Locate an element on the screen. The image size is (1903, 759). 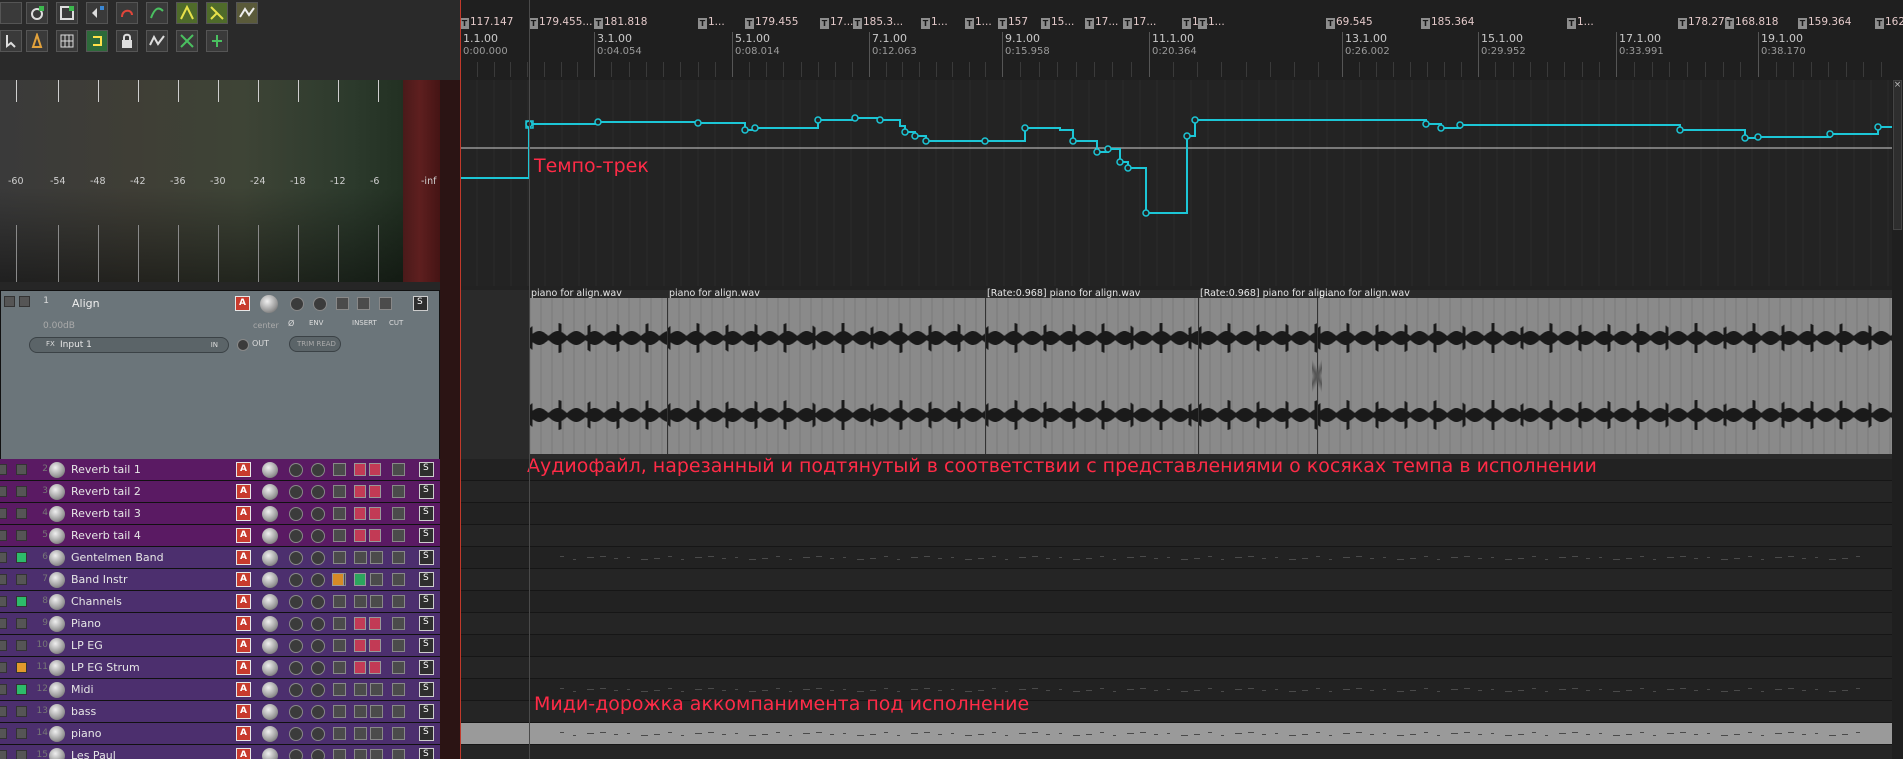
track-name: Reverb tail 2 is located at coordinates (106, 491).